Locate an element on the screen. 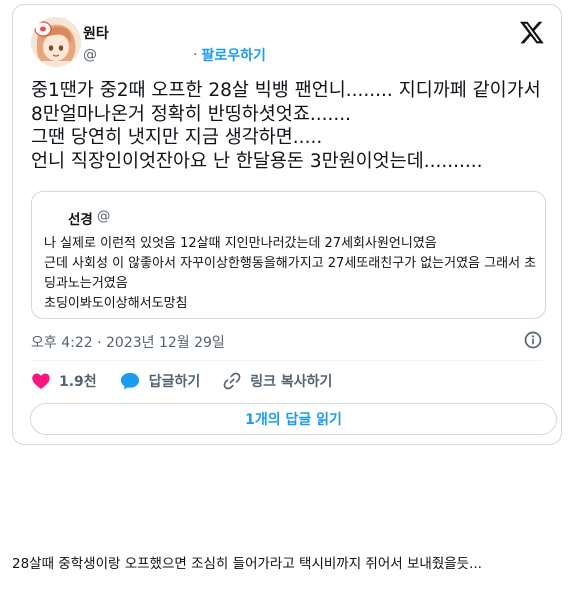 The width and height of the screenshot is (577, 589). heart-icon is located at coordinates (41, 381).